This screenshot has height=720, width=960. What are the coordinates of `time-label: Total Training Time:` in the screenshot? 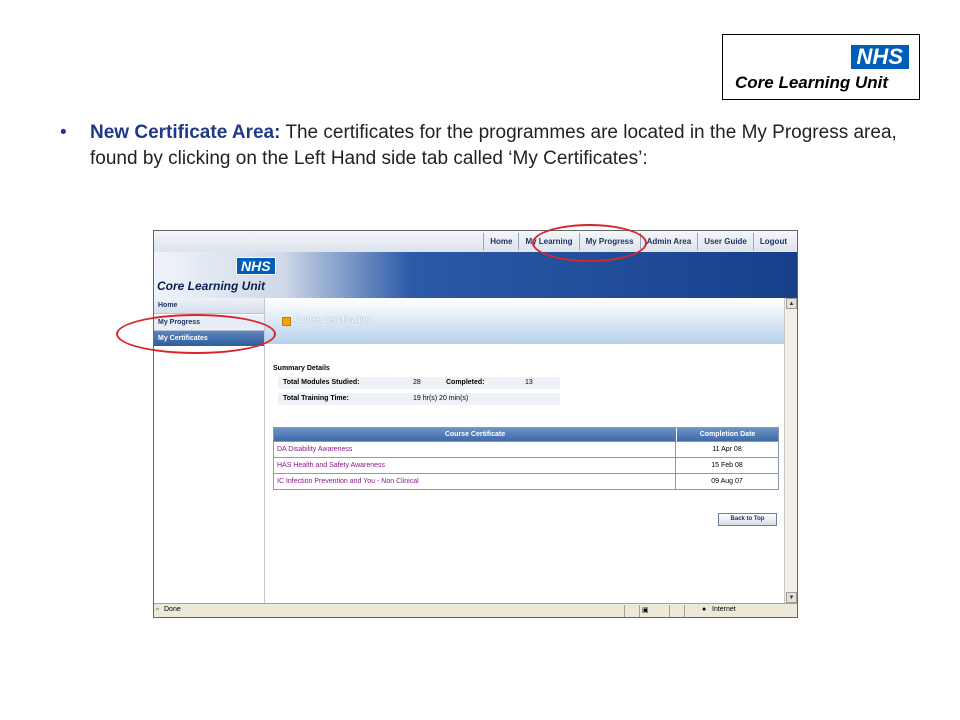 It's located at (316, 398).